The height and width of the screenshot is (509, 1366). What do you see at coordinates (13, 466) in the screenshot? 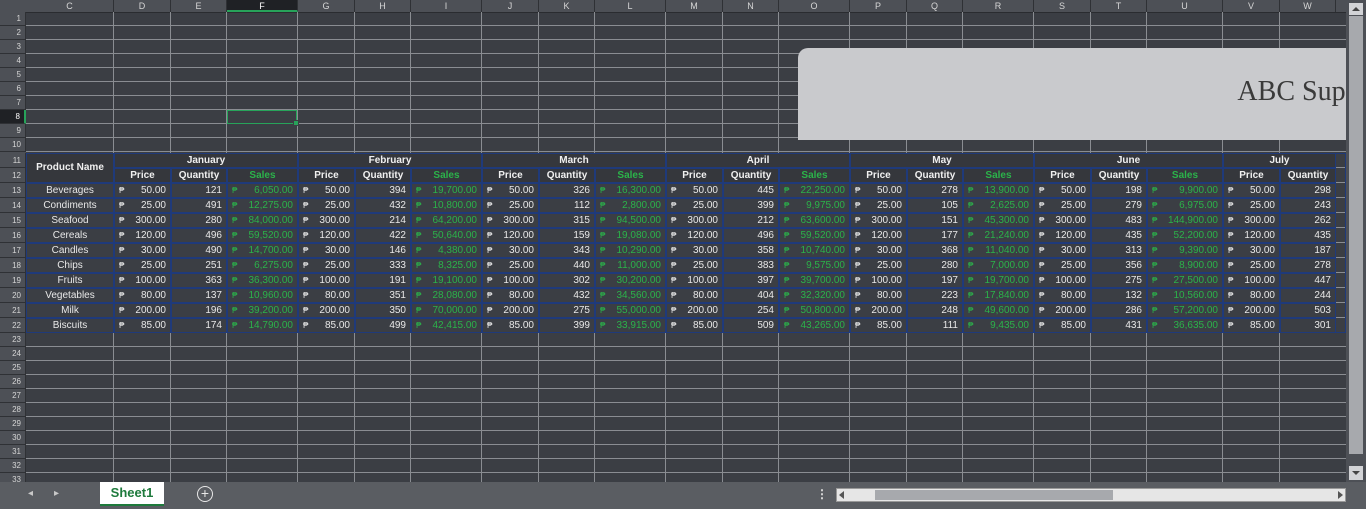
I see `row-header-32: 32` at bounding box center [13, 466].